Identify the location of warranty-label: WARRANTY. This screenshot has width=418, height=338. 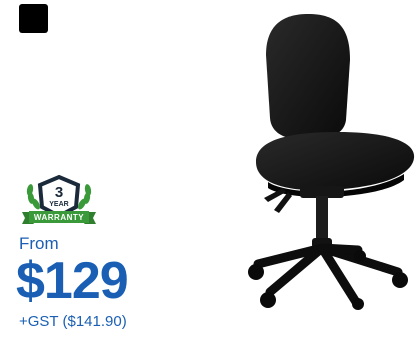
(59, 217).